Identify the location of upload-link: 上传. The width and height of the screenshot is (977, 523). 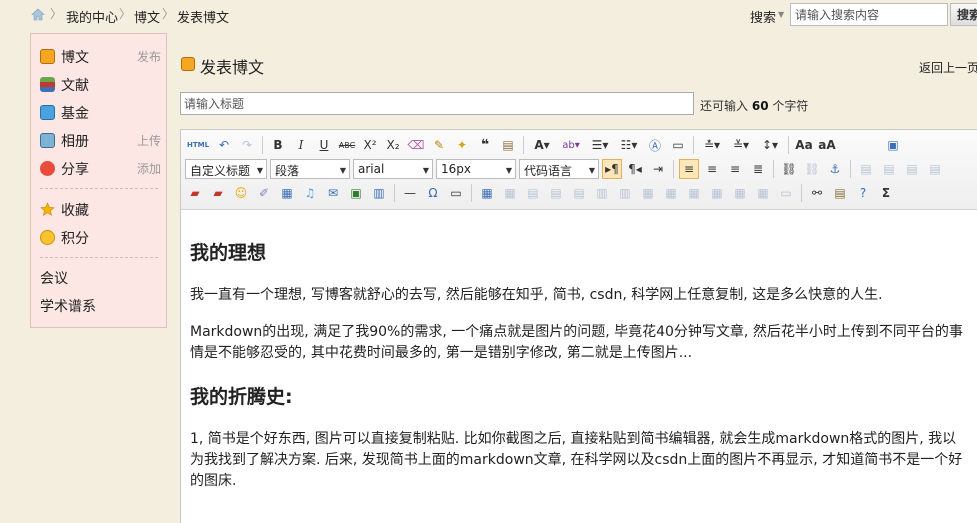
(149, 140).